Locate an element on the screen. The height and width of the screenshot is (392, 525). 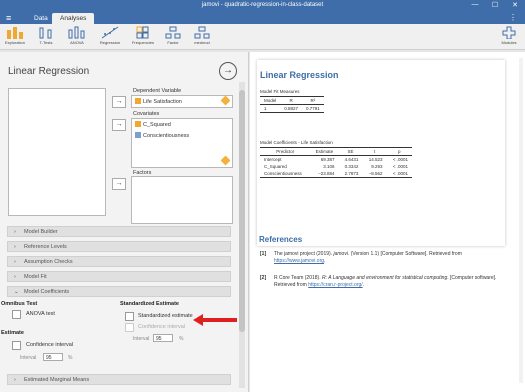
section-label: Assumption Checks is located at coordinates (48, 262).